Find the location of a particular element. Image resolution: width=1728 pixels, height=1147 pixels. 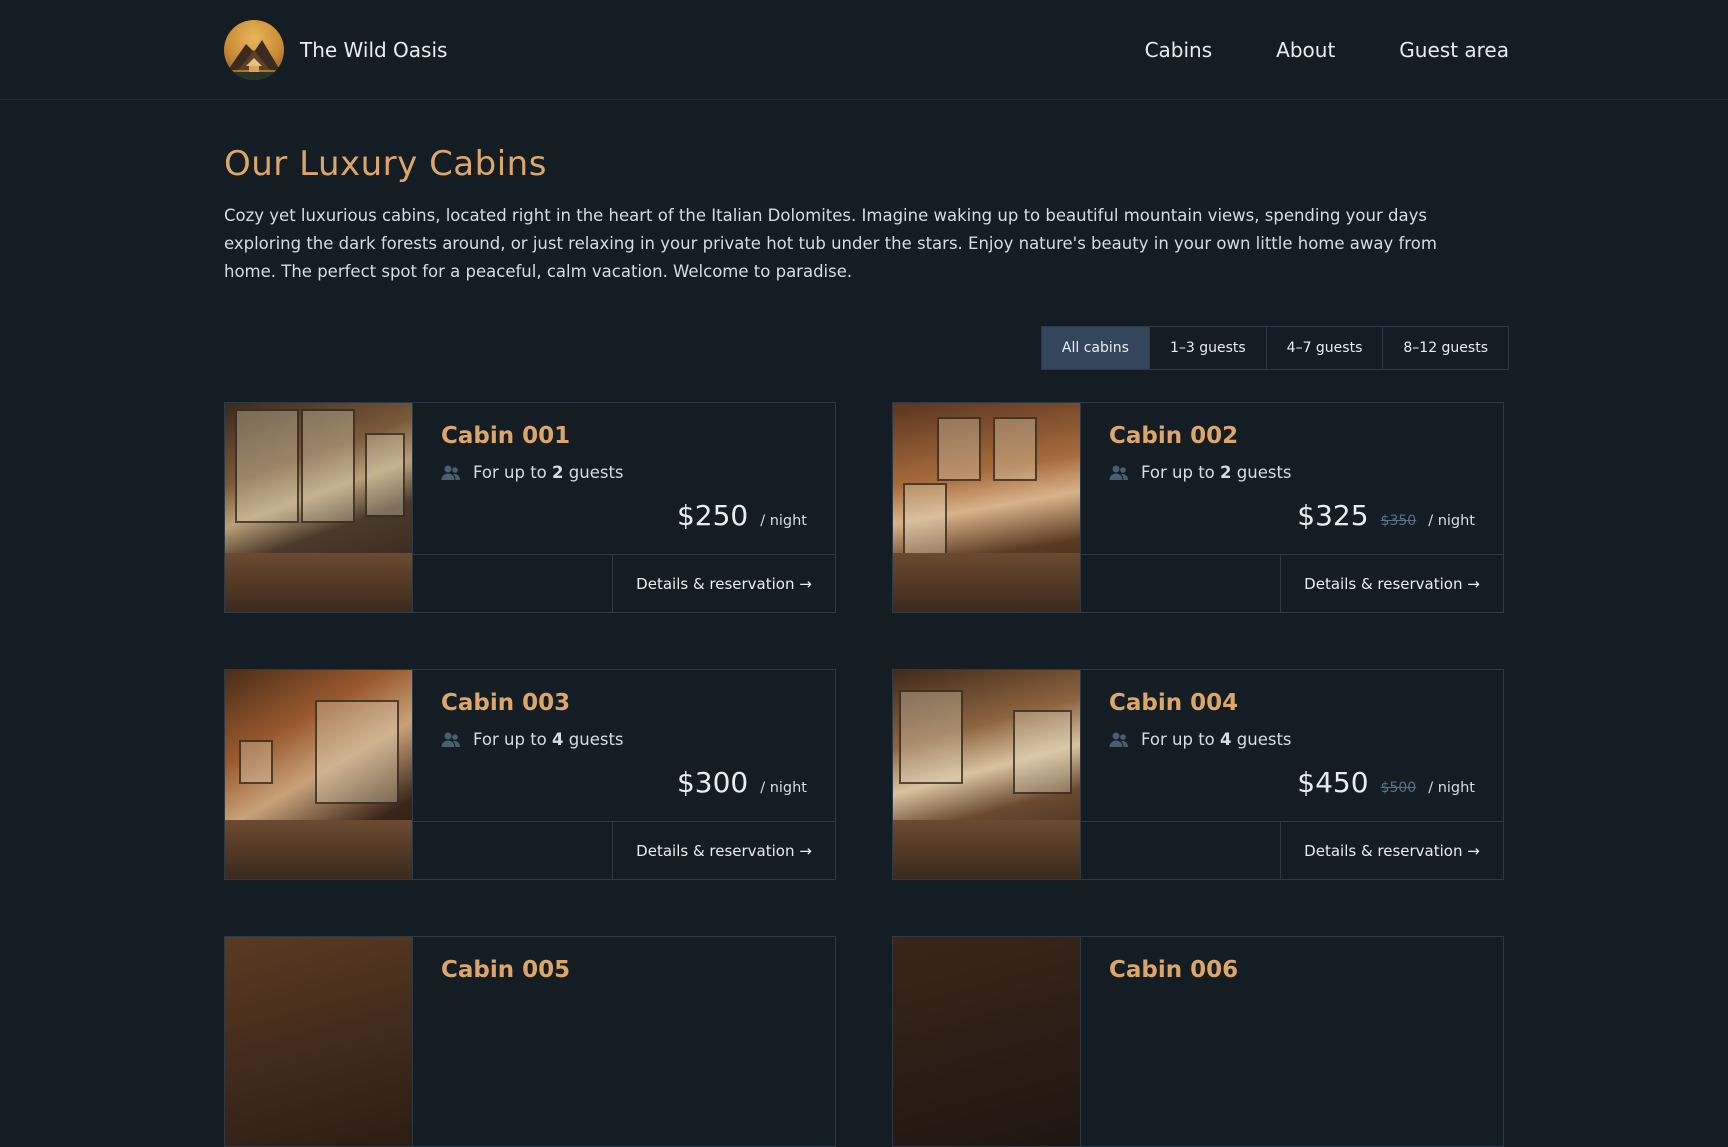

filter-all-cabins: All cabins is located at coordinates (1095, 348).